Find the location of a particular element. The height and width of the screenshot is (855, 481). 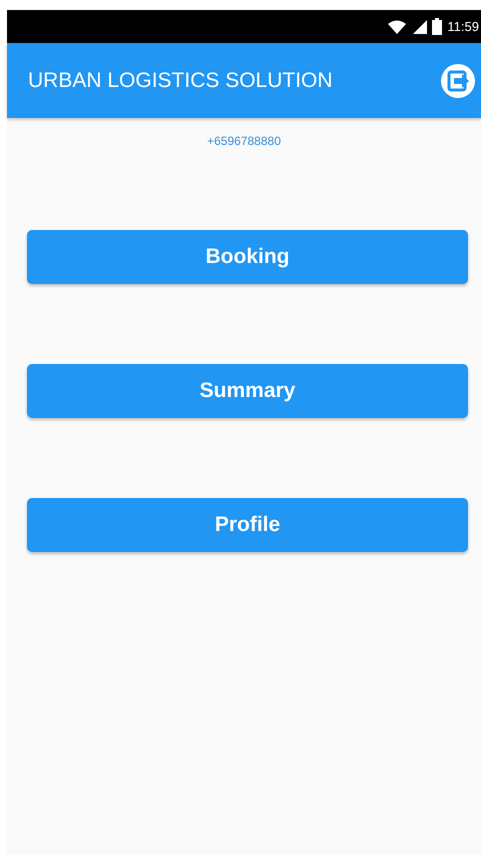

app-title: URBAN LOGISTICS SOLUTION is located at coordinates (180, 80).